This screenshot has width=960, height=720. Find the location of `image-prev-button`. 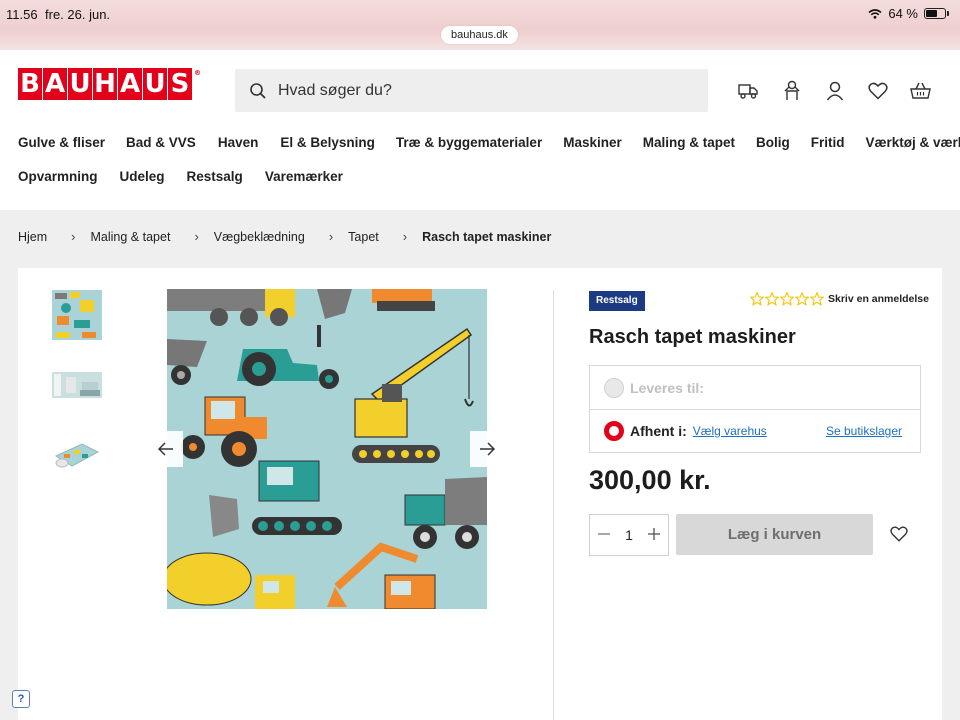

image-prev-button is located at coordinates (166, 449).